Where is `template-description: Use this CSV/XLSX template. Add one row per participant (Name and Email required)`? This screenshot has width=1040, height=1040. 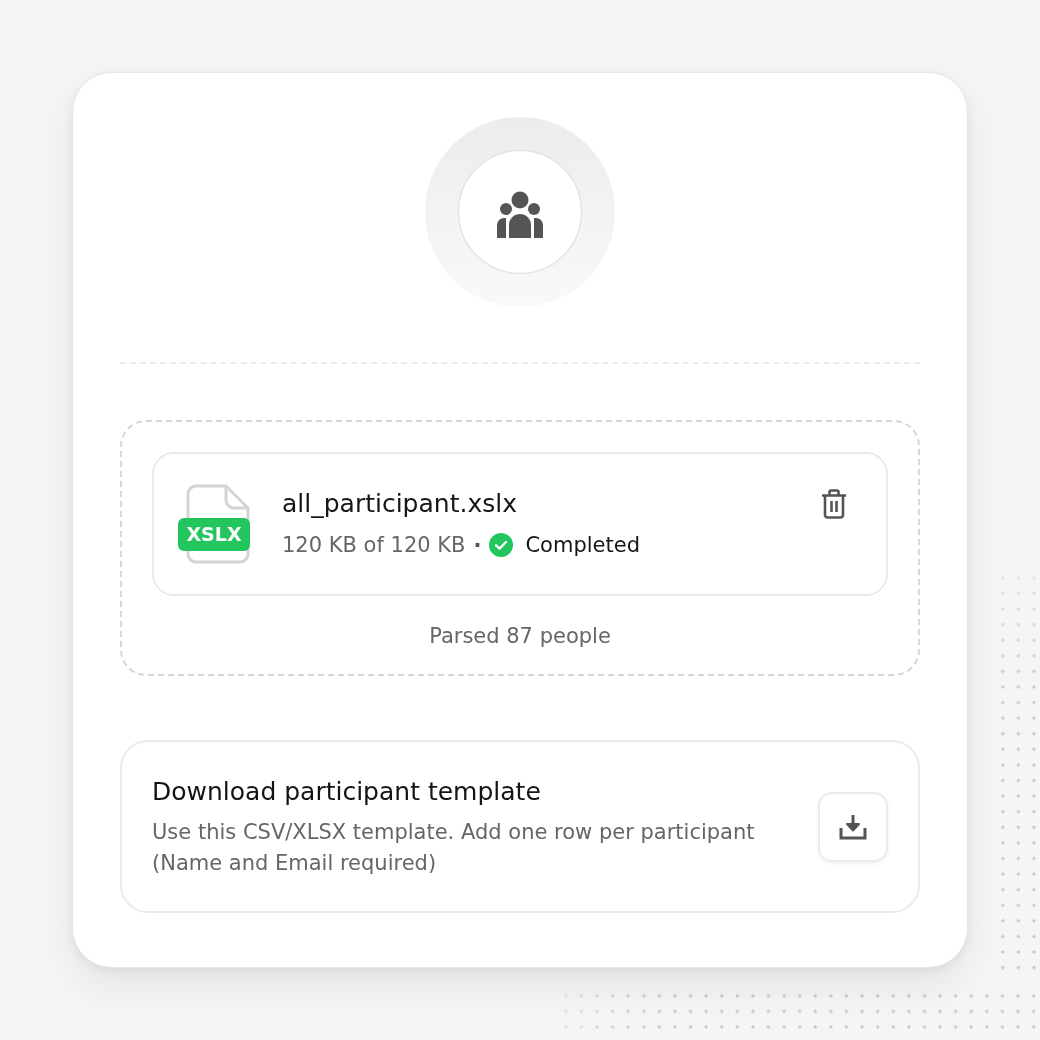 template-description: Use this CSV/XLSX template. Add one row per participant (Name and Email required) is located at coordinates (454, 847).